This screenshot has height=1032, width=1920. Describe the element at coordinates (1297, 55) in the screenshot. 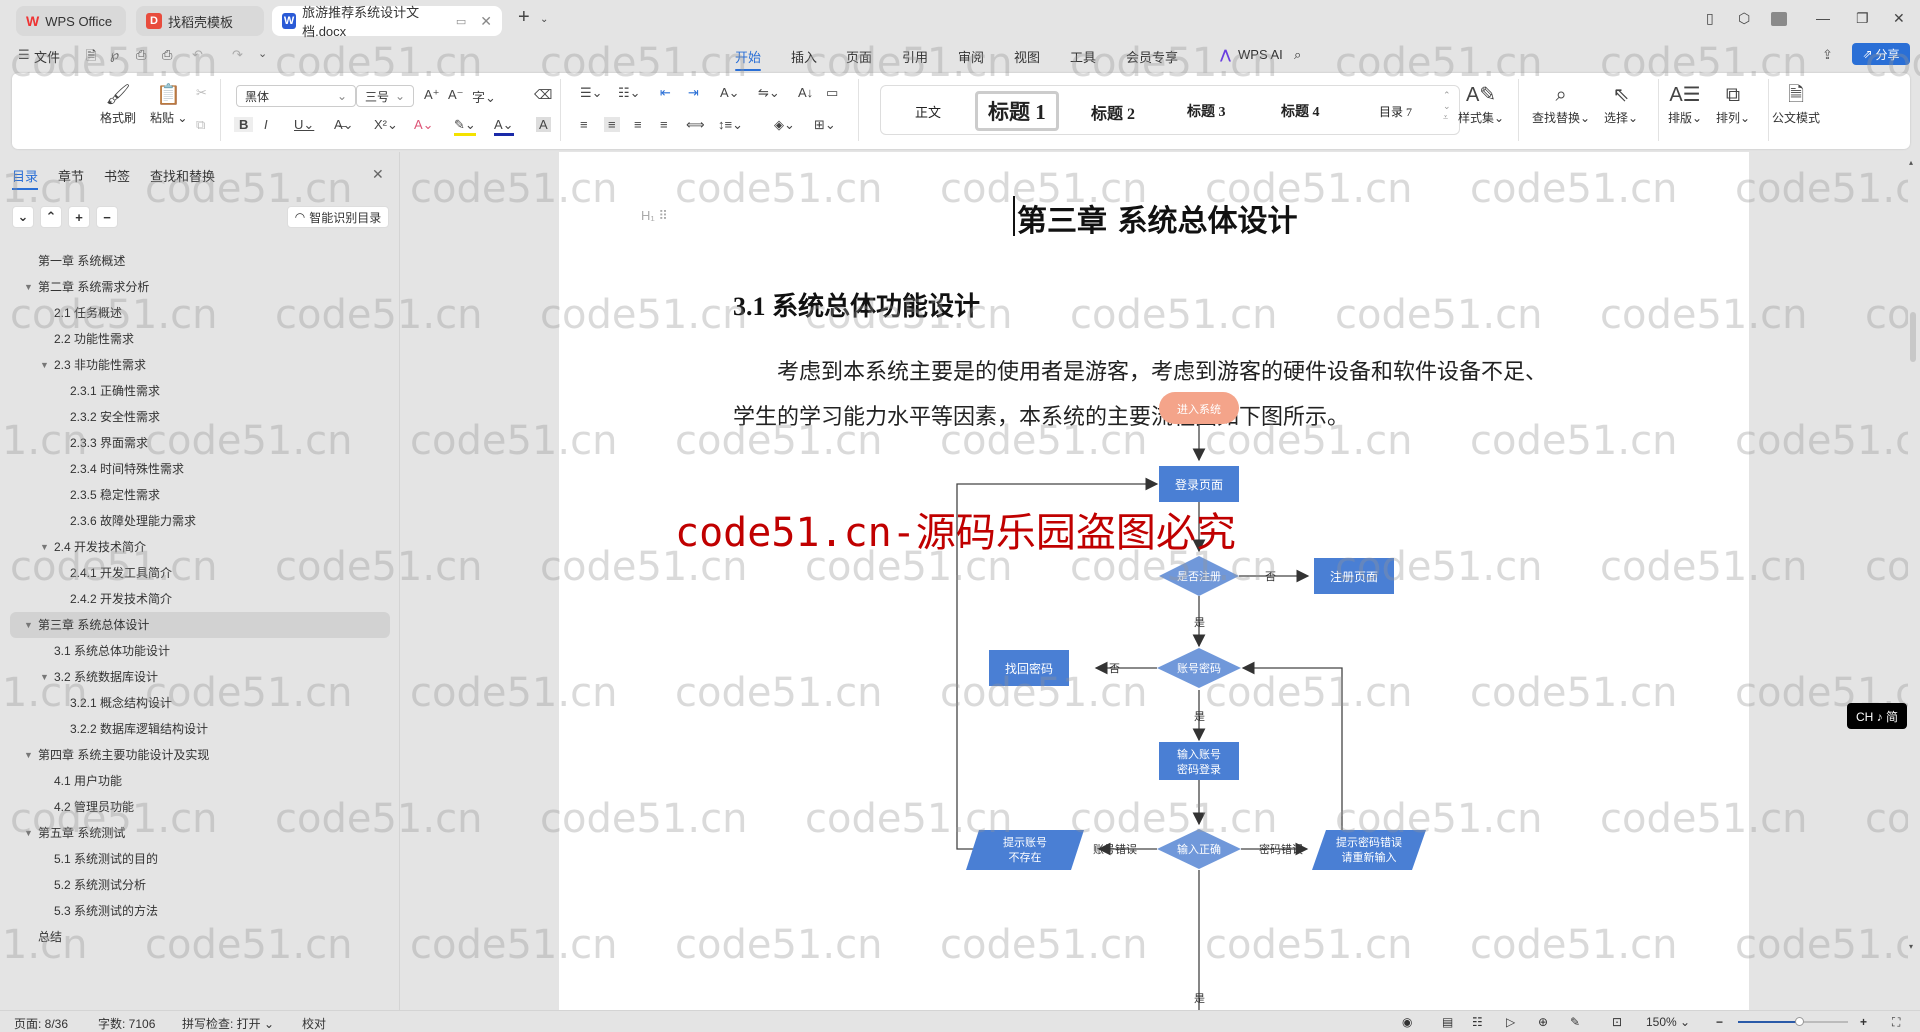

I see `search-icon: ⌕` at that location.